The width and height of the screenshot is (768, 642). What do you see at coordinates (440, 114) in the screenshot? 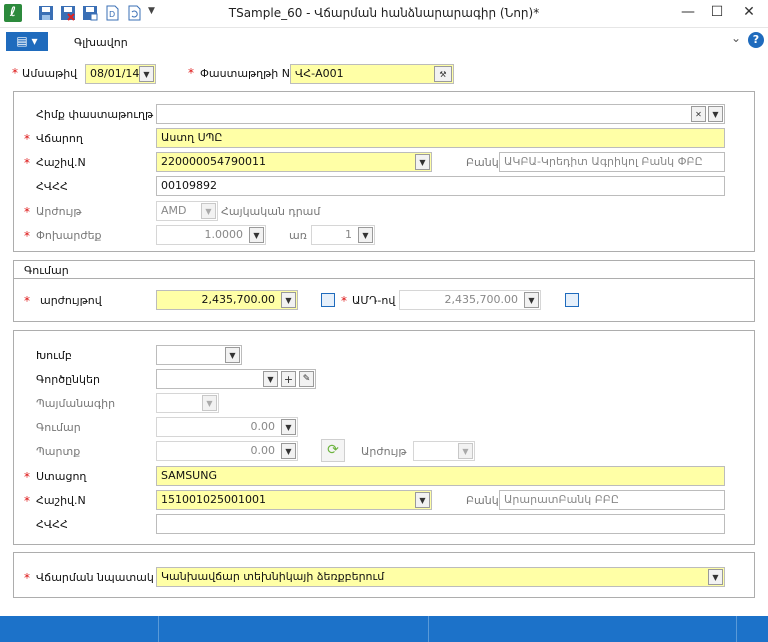
I see `base-doc-field: ✕ ▼` at bounding box center [440, 114].